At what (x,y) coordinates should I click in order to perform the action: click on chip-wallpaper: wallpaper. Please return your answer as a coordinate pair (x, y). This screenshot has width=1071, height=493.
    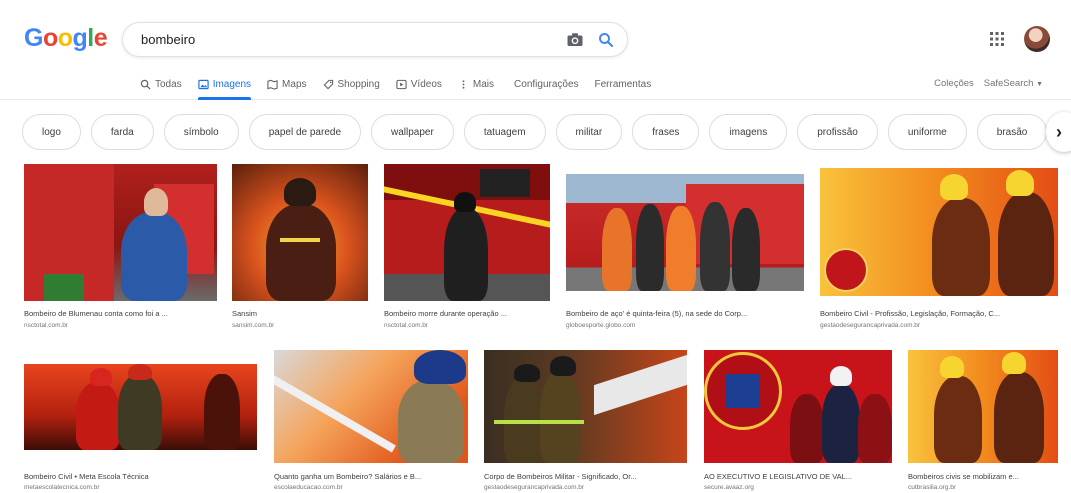
    Looking at the image, I should click on (412, 132).